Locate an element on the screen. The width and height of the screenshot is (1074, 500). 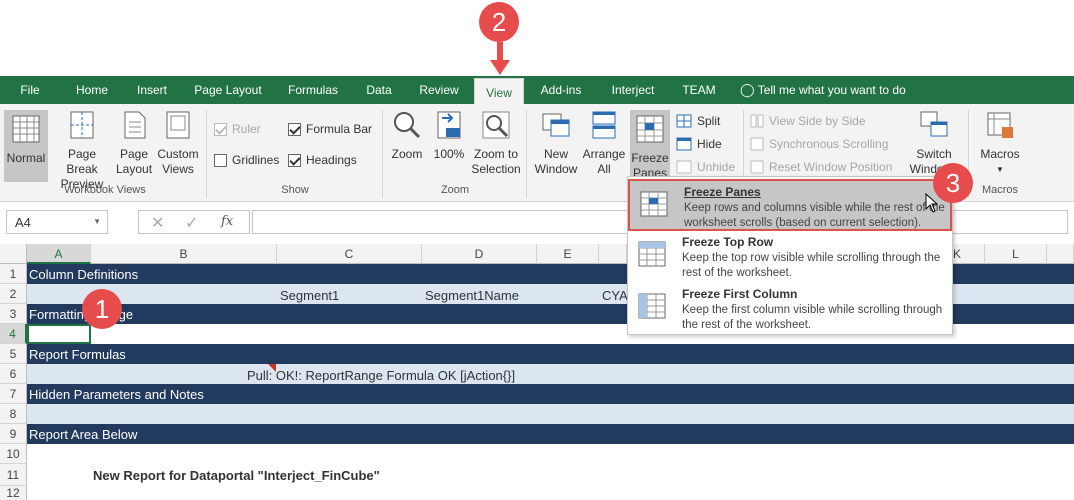
name-box-value: A4 is located at coordinates (23, 222).